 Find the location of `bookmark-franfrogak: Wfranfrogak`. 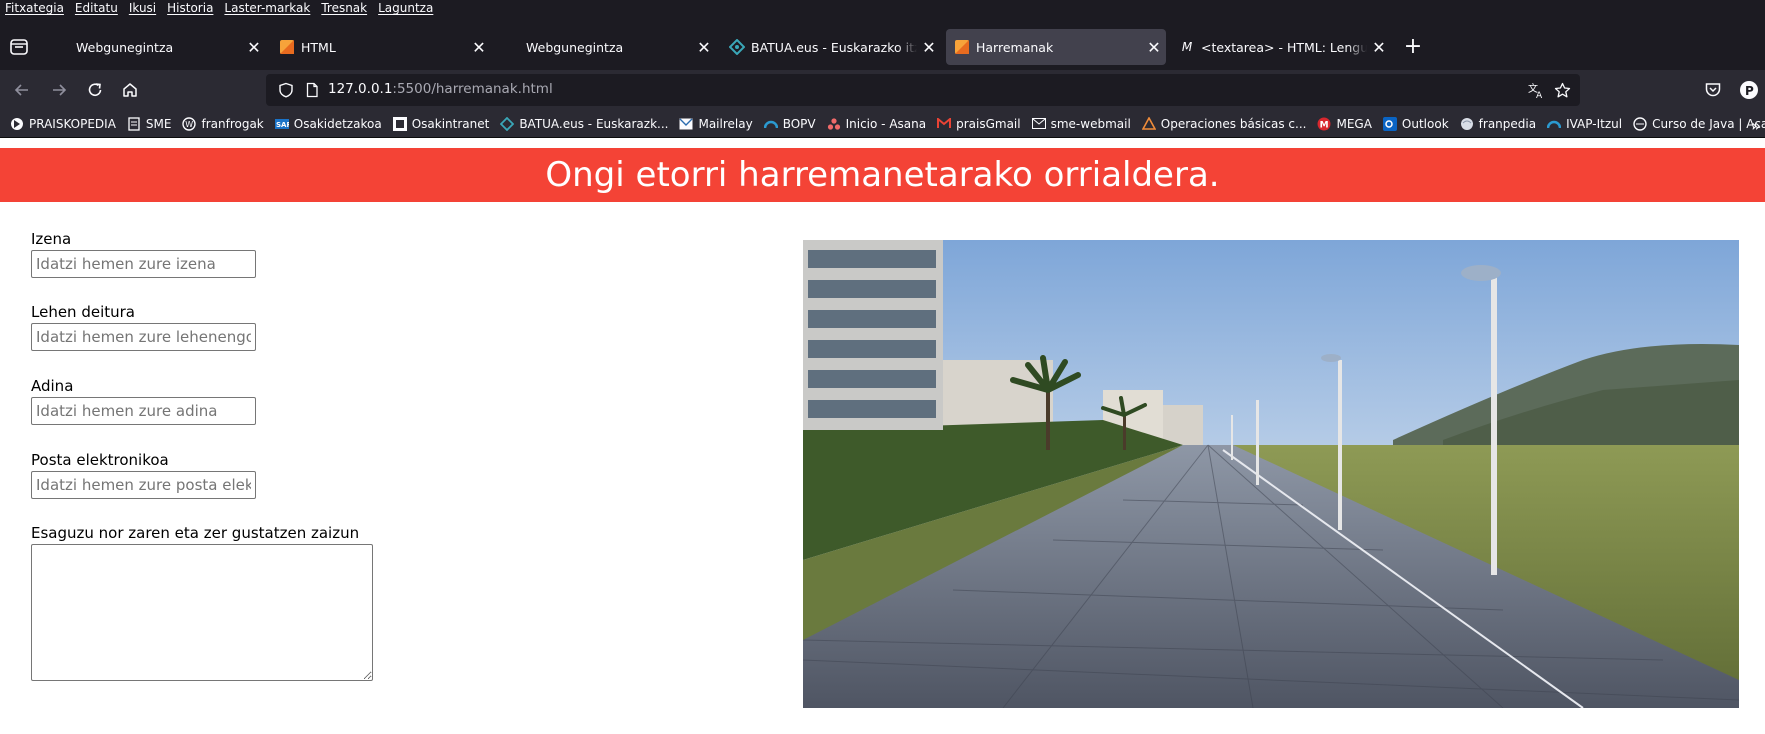

bookmark-franfrogak: Wfranfrogak is located at coordinates (223, 124).